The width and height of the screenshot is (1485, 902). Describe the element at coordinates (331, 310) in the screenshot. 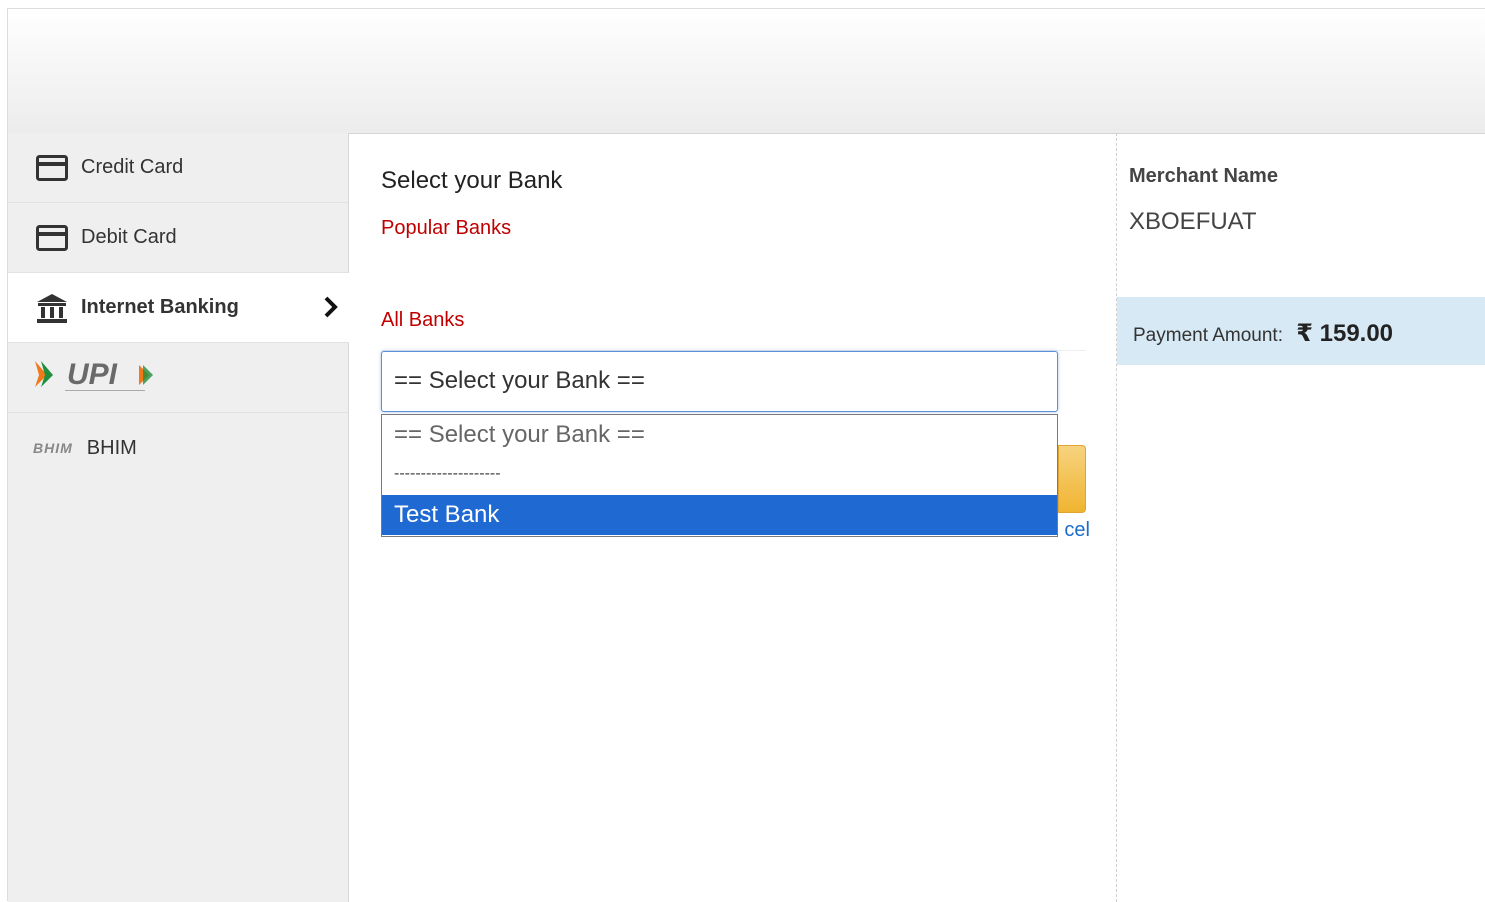

I see `chevron-right-icon` at that location.